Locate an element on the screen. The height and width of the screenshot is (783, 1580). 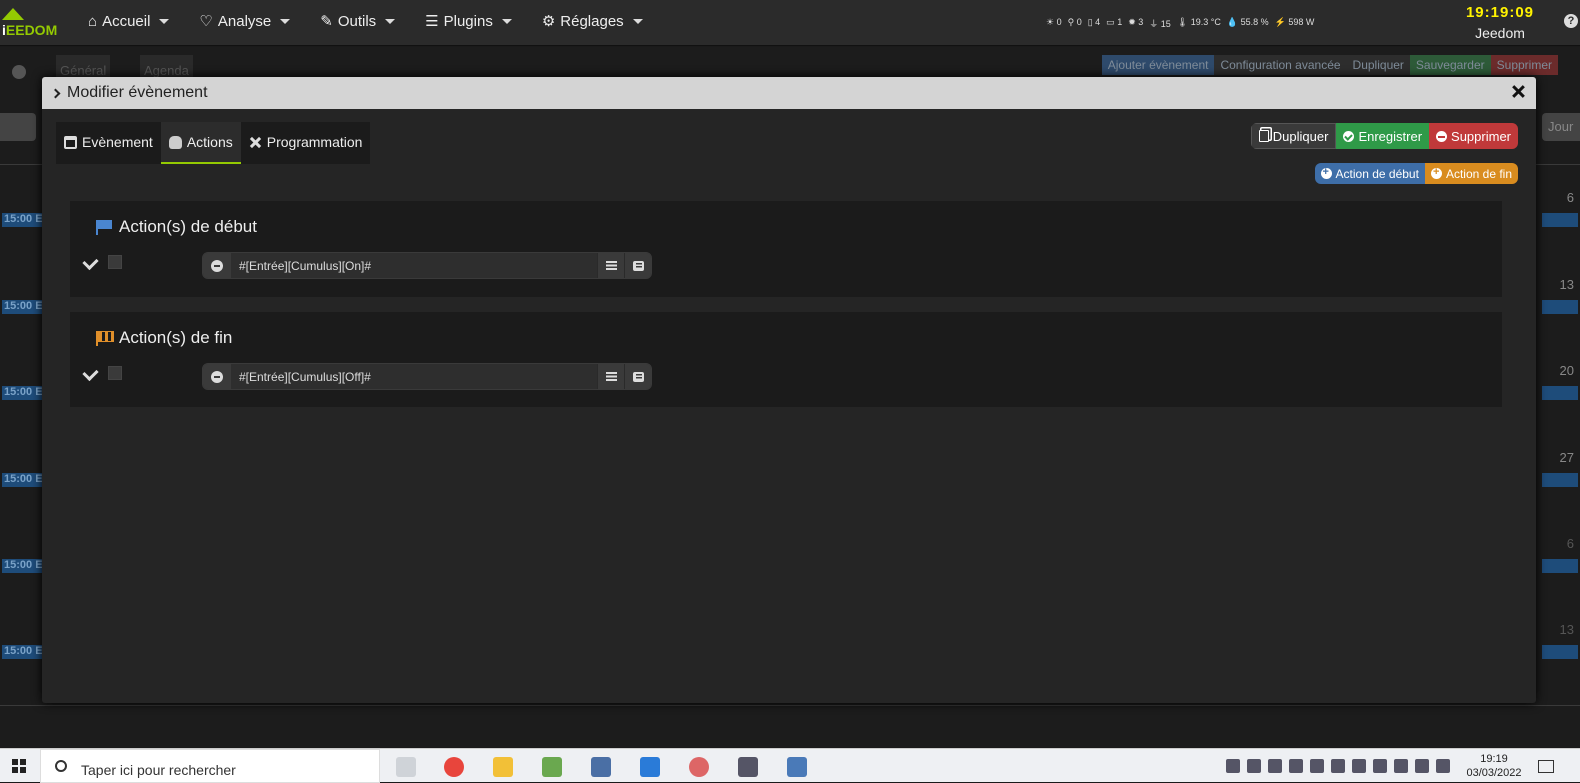
summary-temperature: 🌡 19.3 °C is located at coordinates (1199, 23).